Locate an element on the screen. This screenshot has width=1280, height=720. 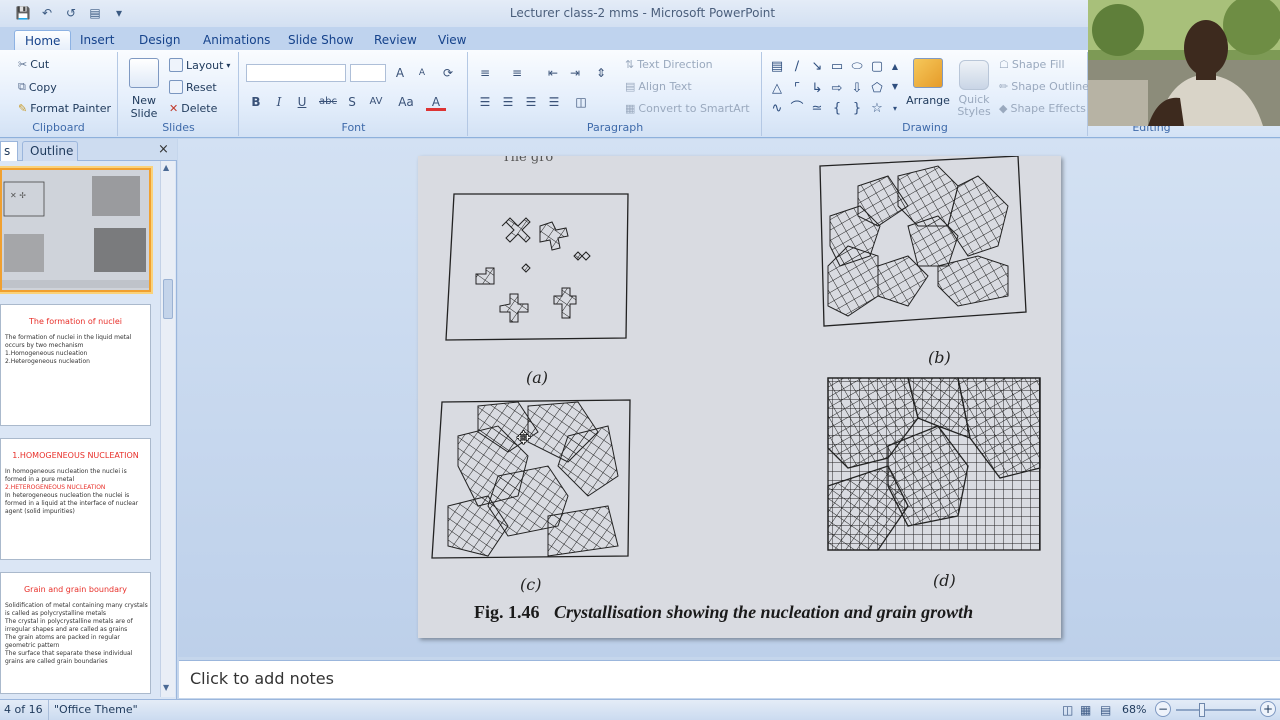
status-divider is located at coordinates (48, 710).